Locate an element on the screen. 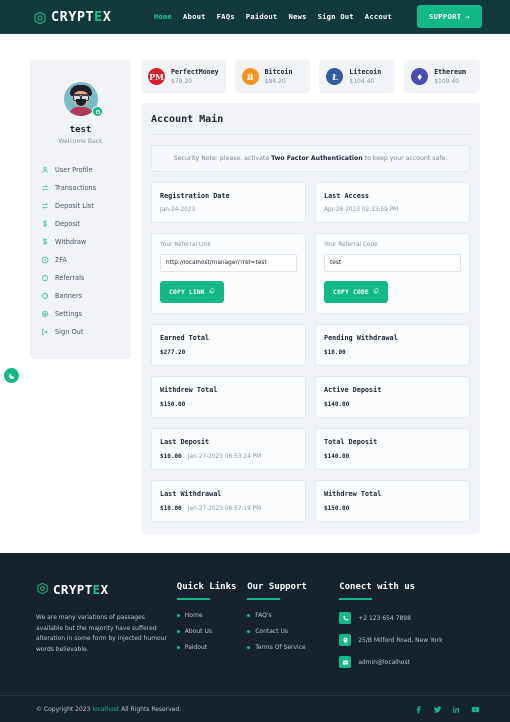  support-link: FAQ's is located at coordinates (263, 615).